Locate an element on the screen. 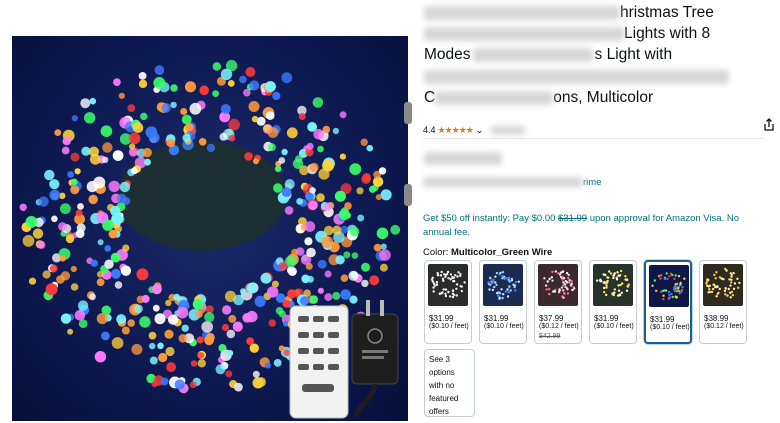  remote-control-icon is located at coordinates (319, 362).